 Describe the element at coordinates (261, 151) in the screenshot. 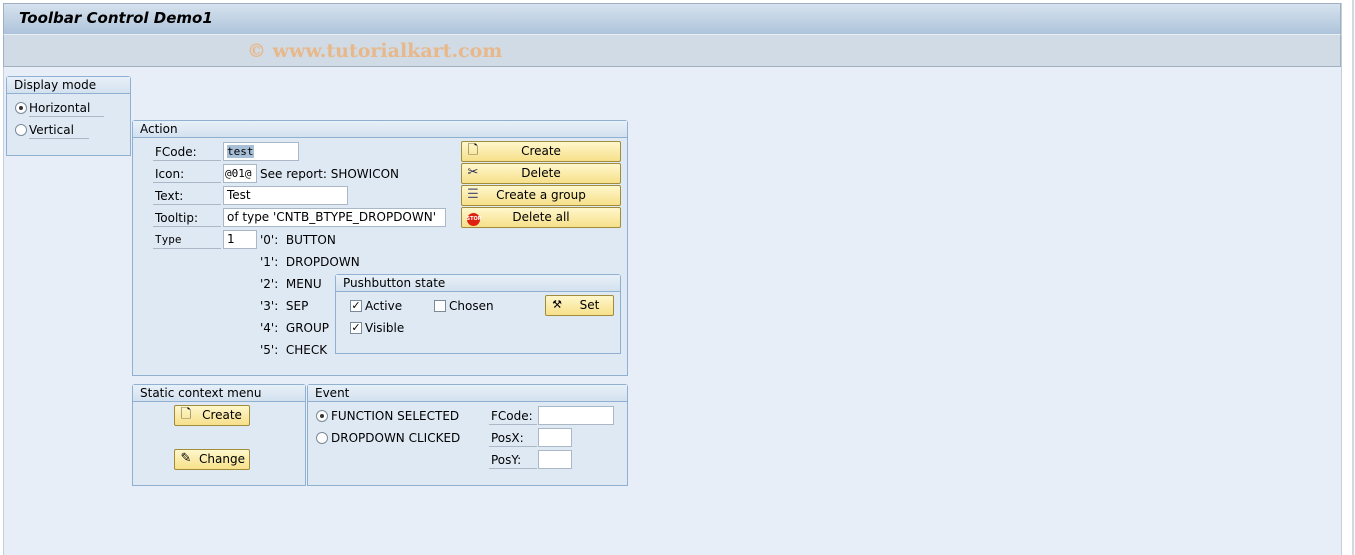

I see `fcode-input: test` at that location.